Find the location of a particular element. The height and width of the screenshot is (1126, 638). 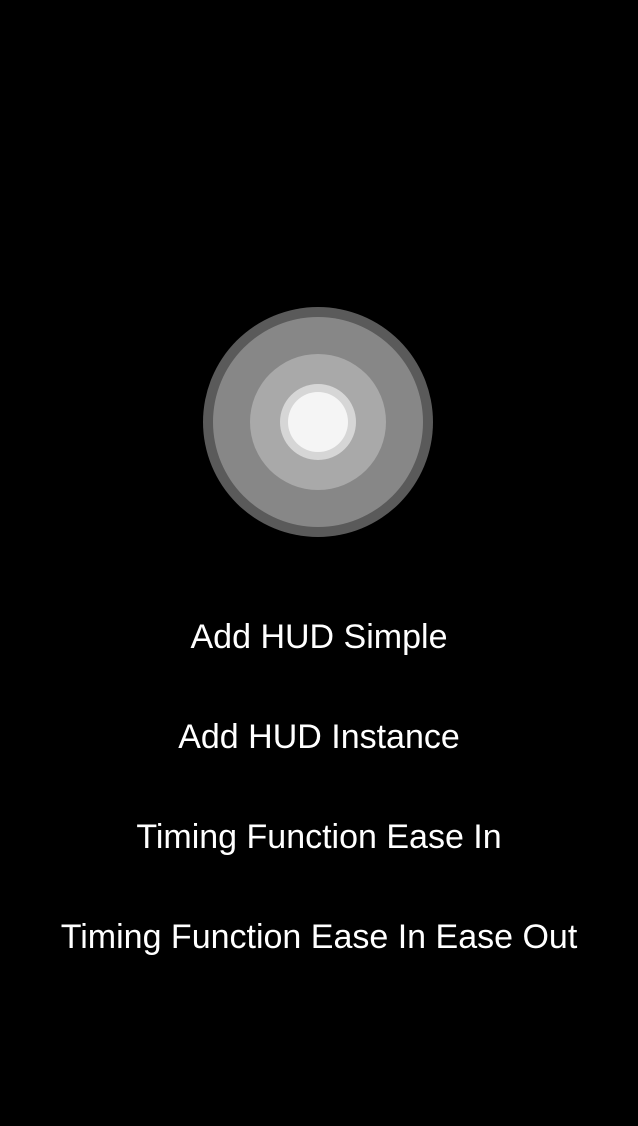

hud-spinner-icon is located at coordinates (318, 422).